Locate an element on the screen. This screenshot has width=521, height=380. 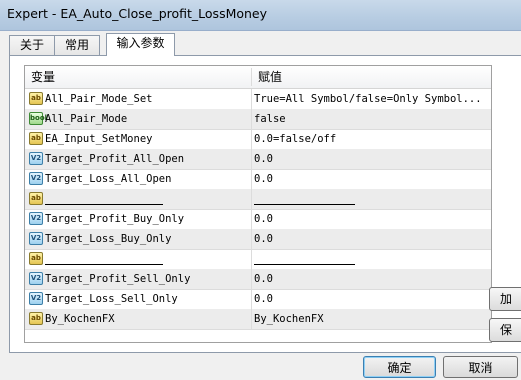
save-button: 保 is located at coordinates (505, 330).